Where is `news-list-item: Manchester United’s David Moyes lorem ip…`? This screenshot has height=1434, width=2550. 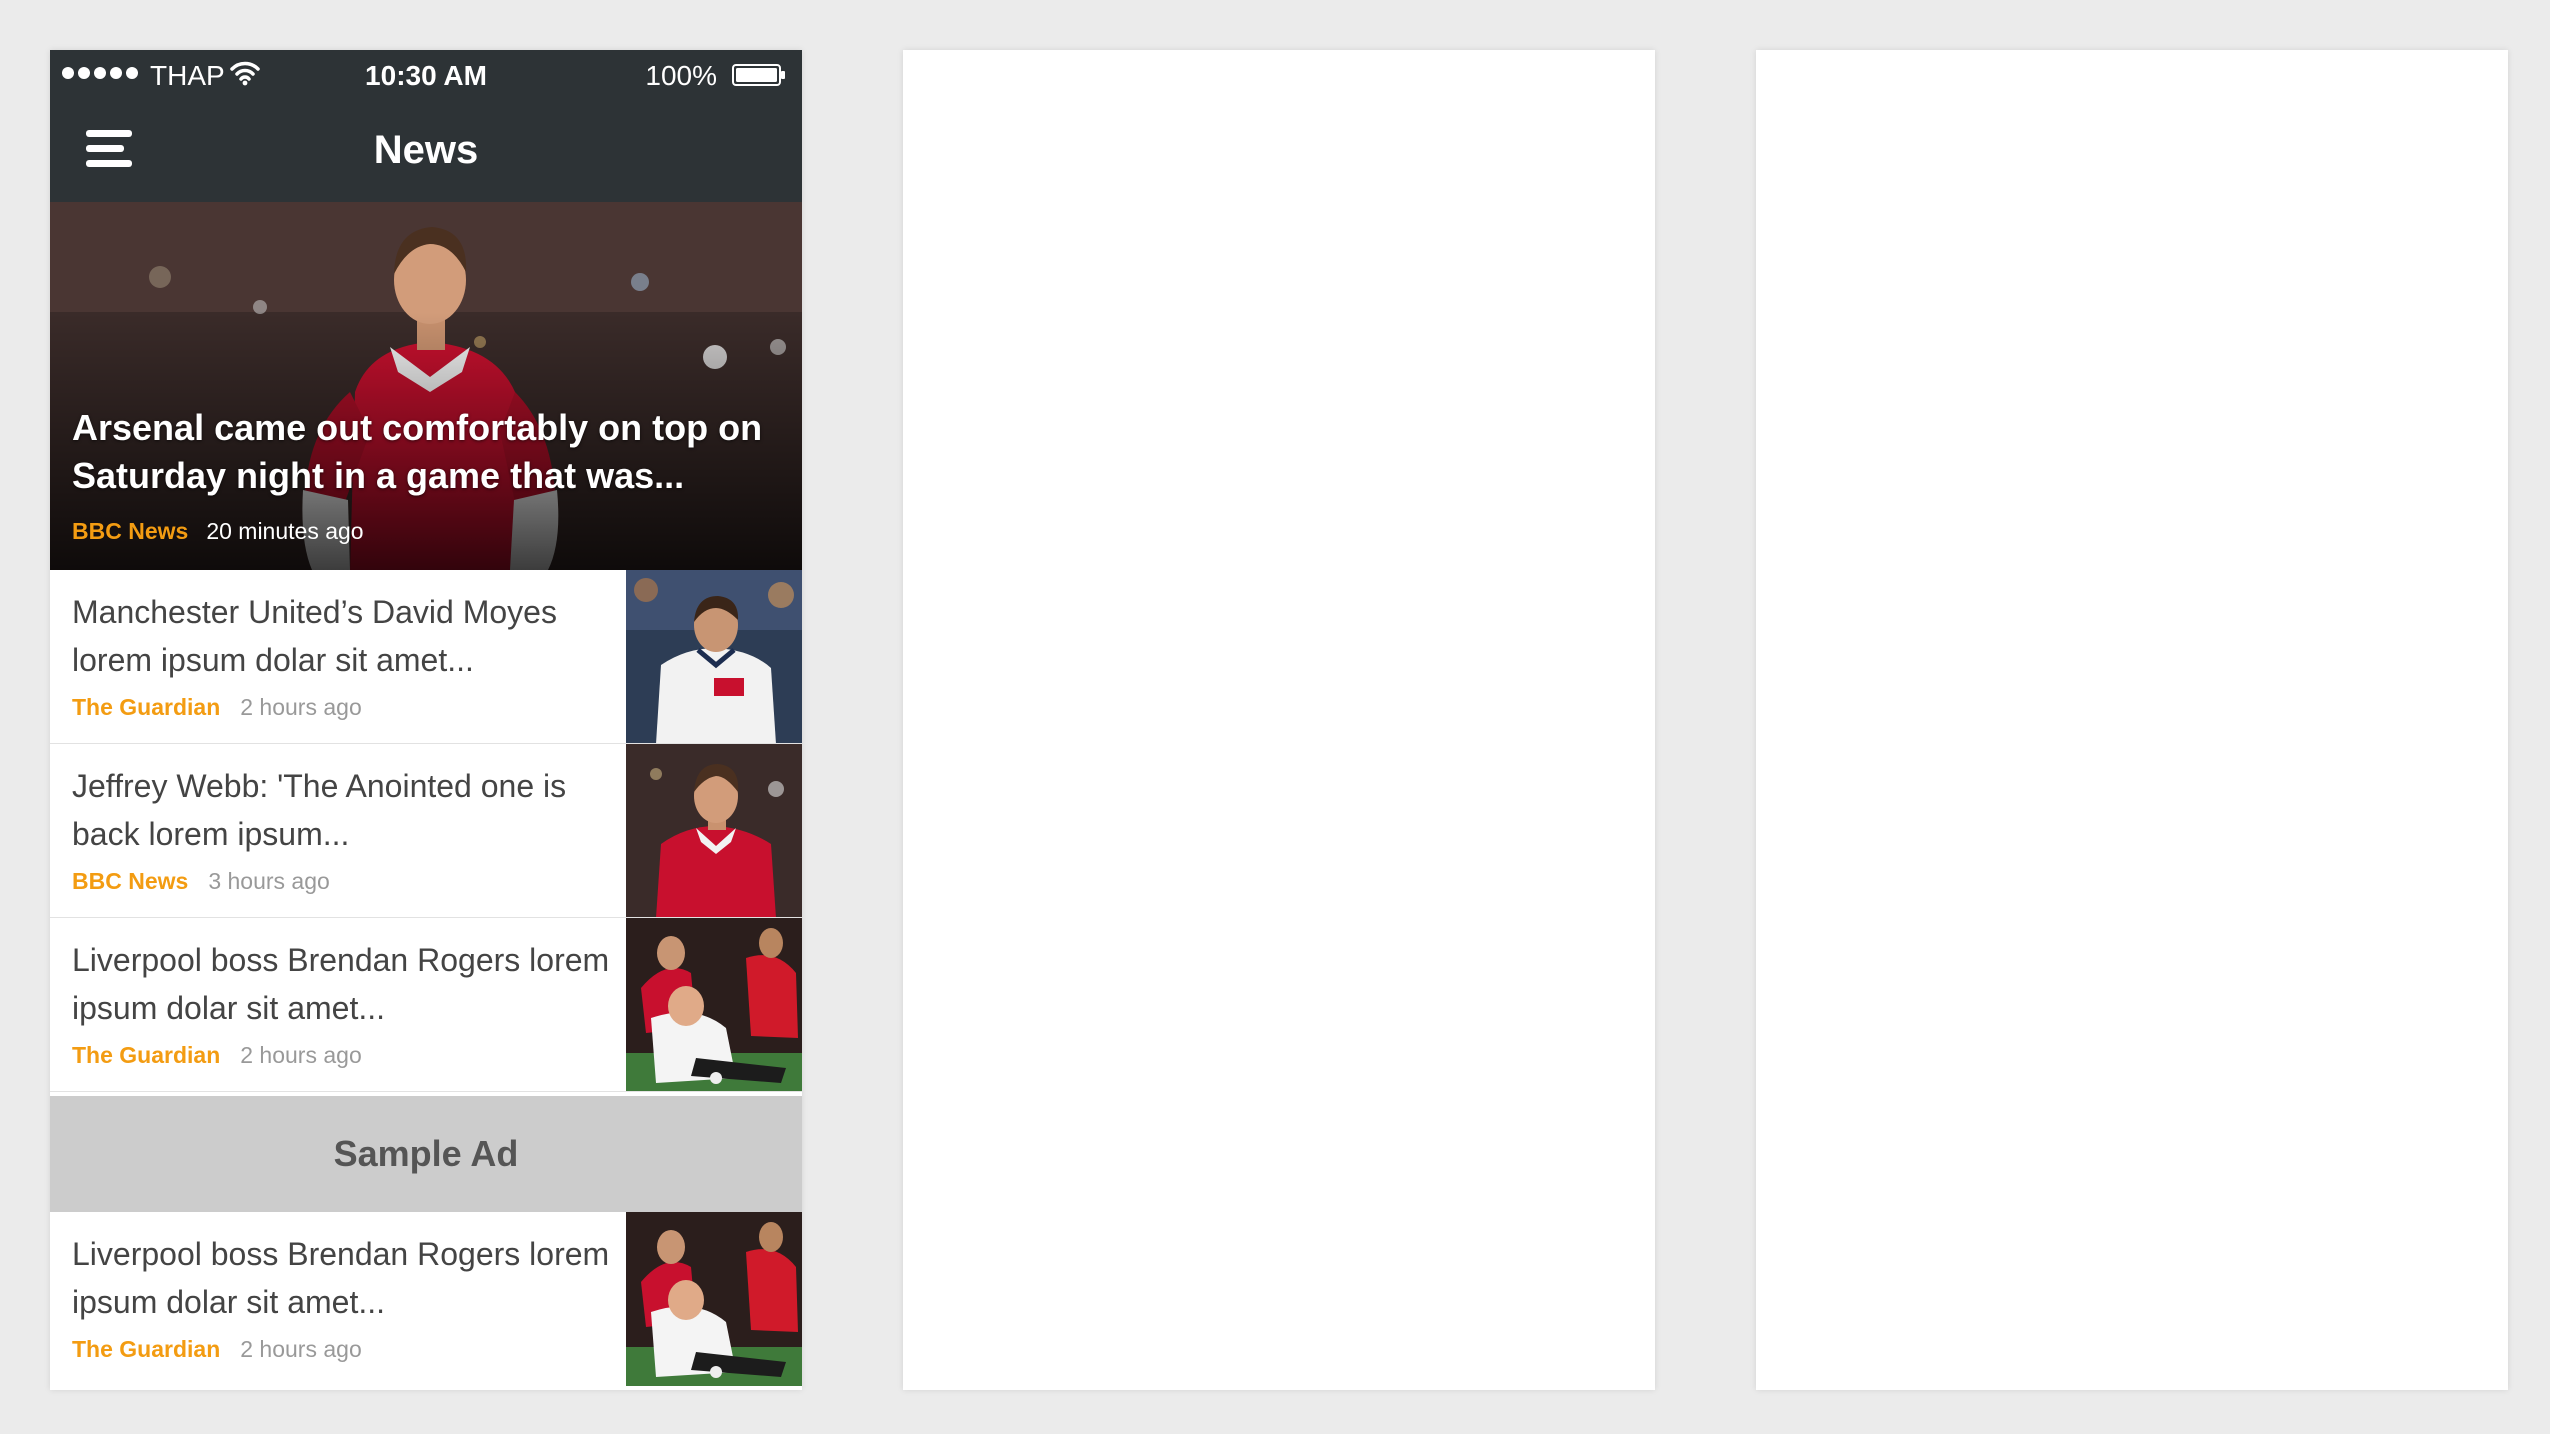 news-list-item: Manchester United’s David Moyes lorem ip… is located at coordinates (426, 657).